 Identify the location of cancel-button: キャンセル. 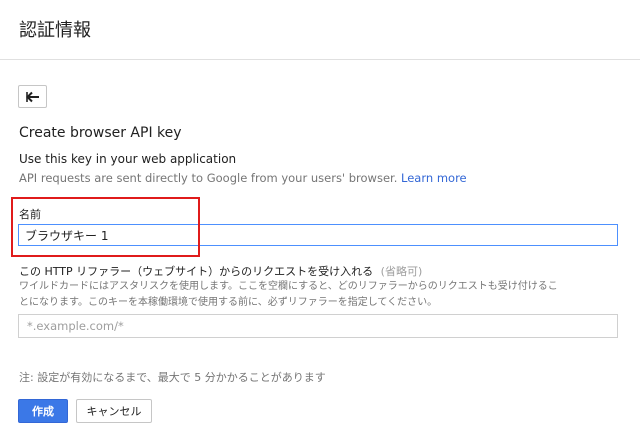
(114, 411).